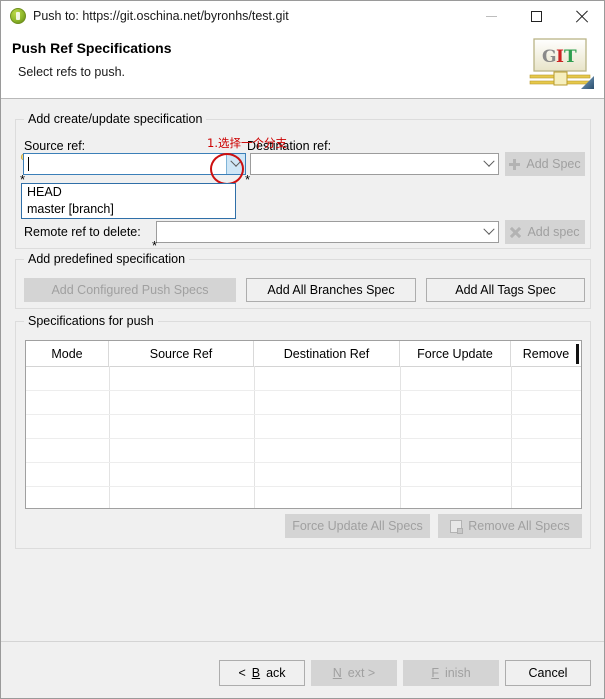 The image size is (605, 699). I want to click on cancel-button: Cancel, so click(548, 673).